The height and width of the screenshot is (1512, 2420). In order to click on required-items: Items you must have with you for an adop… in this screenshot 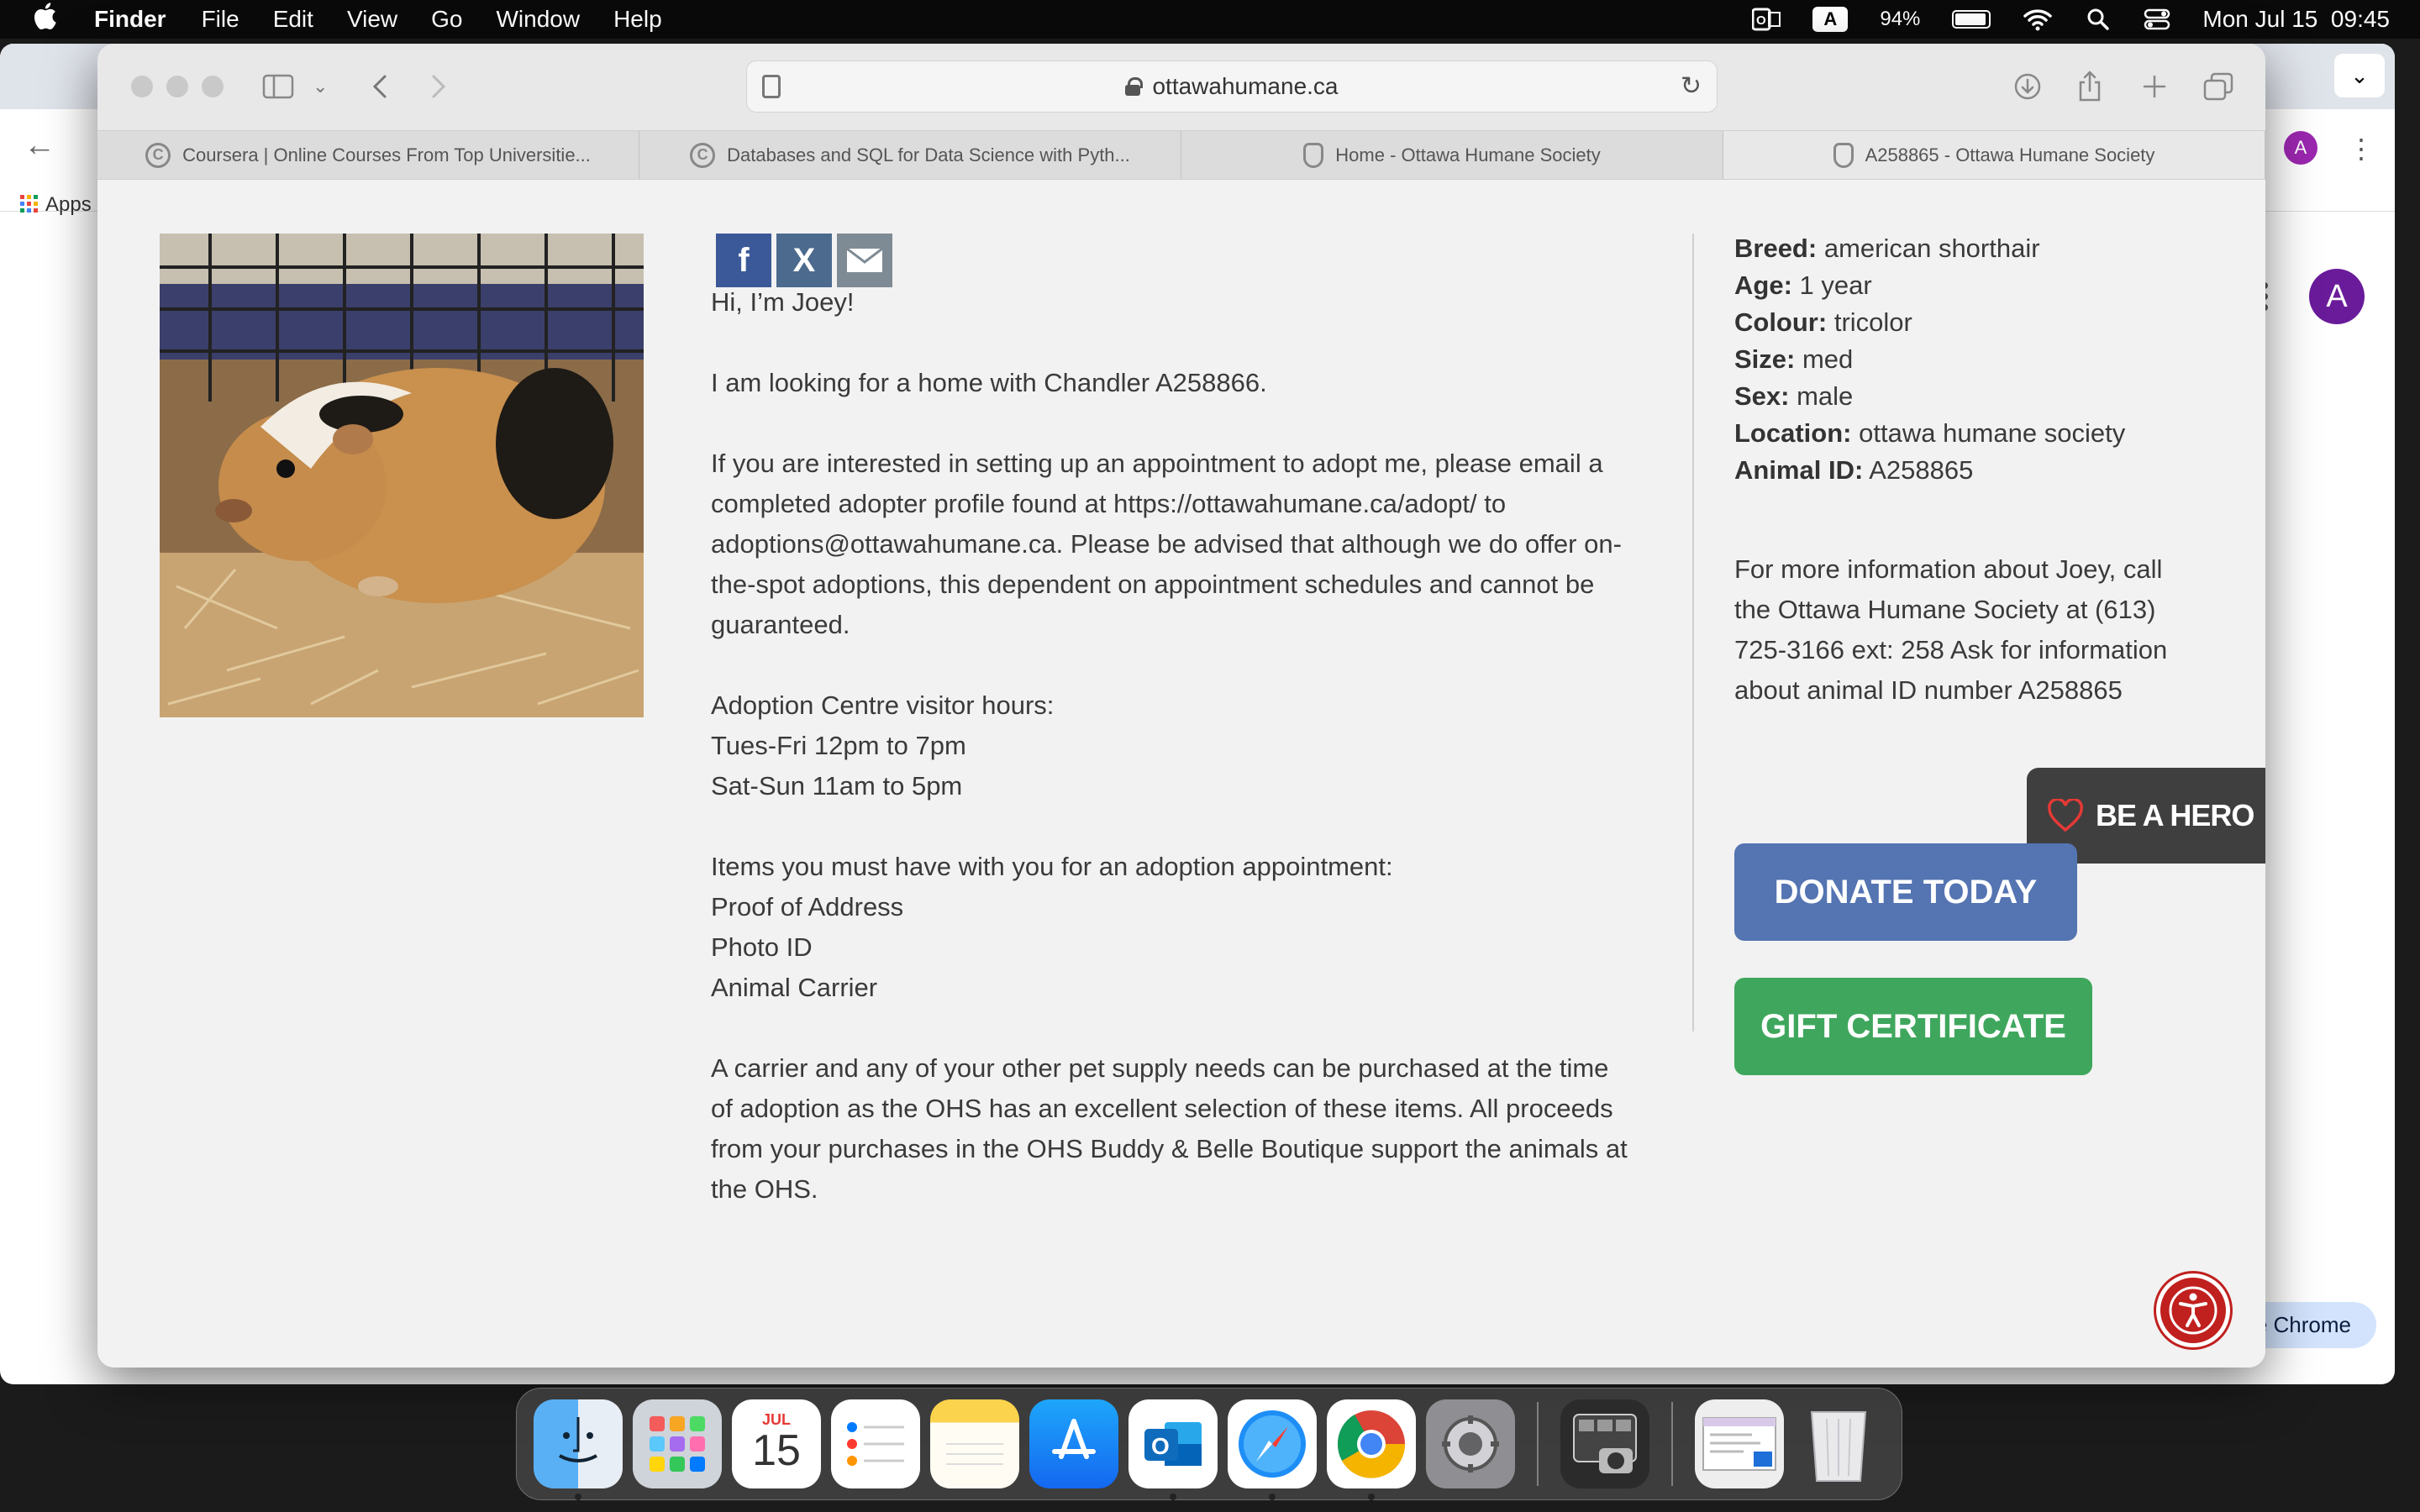, I will do `click(1173, 927)`.